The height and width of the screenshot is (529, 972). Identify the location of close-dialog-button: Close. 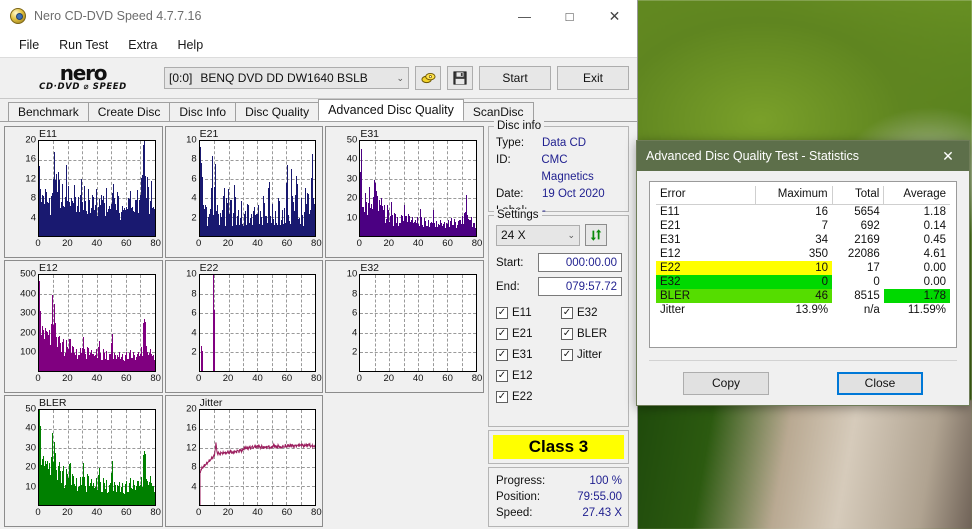
(880, 383).